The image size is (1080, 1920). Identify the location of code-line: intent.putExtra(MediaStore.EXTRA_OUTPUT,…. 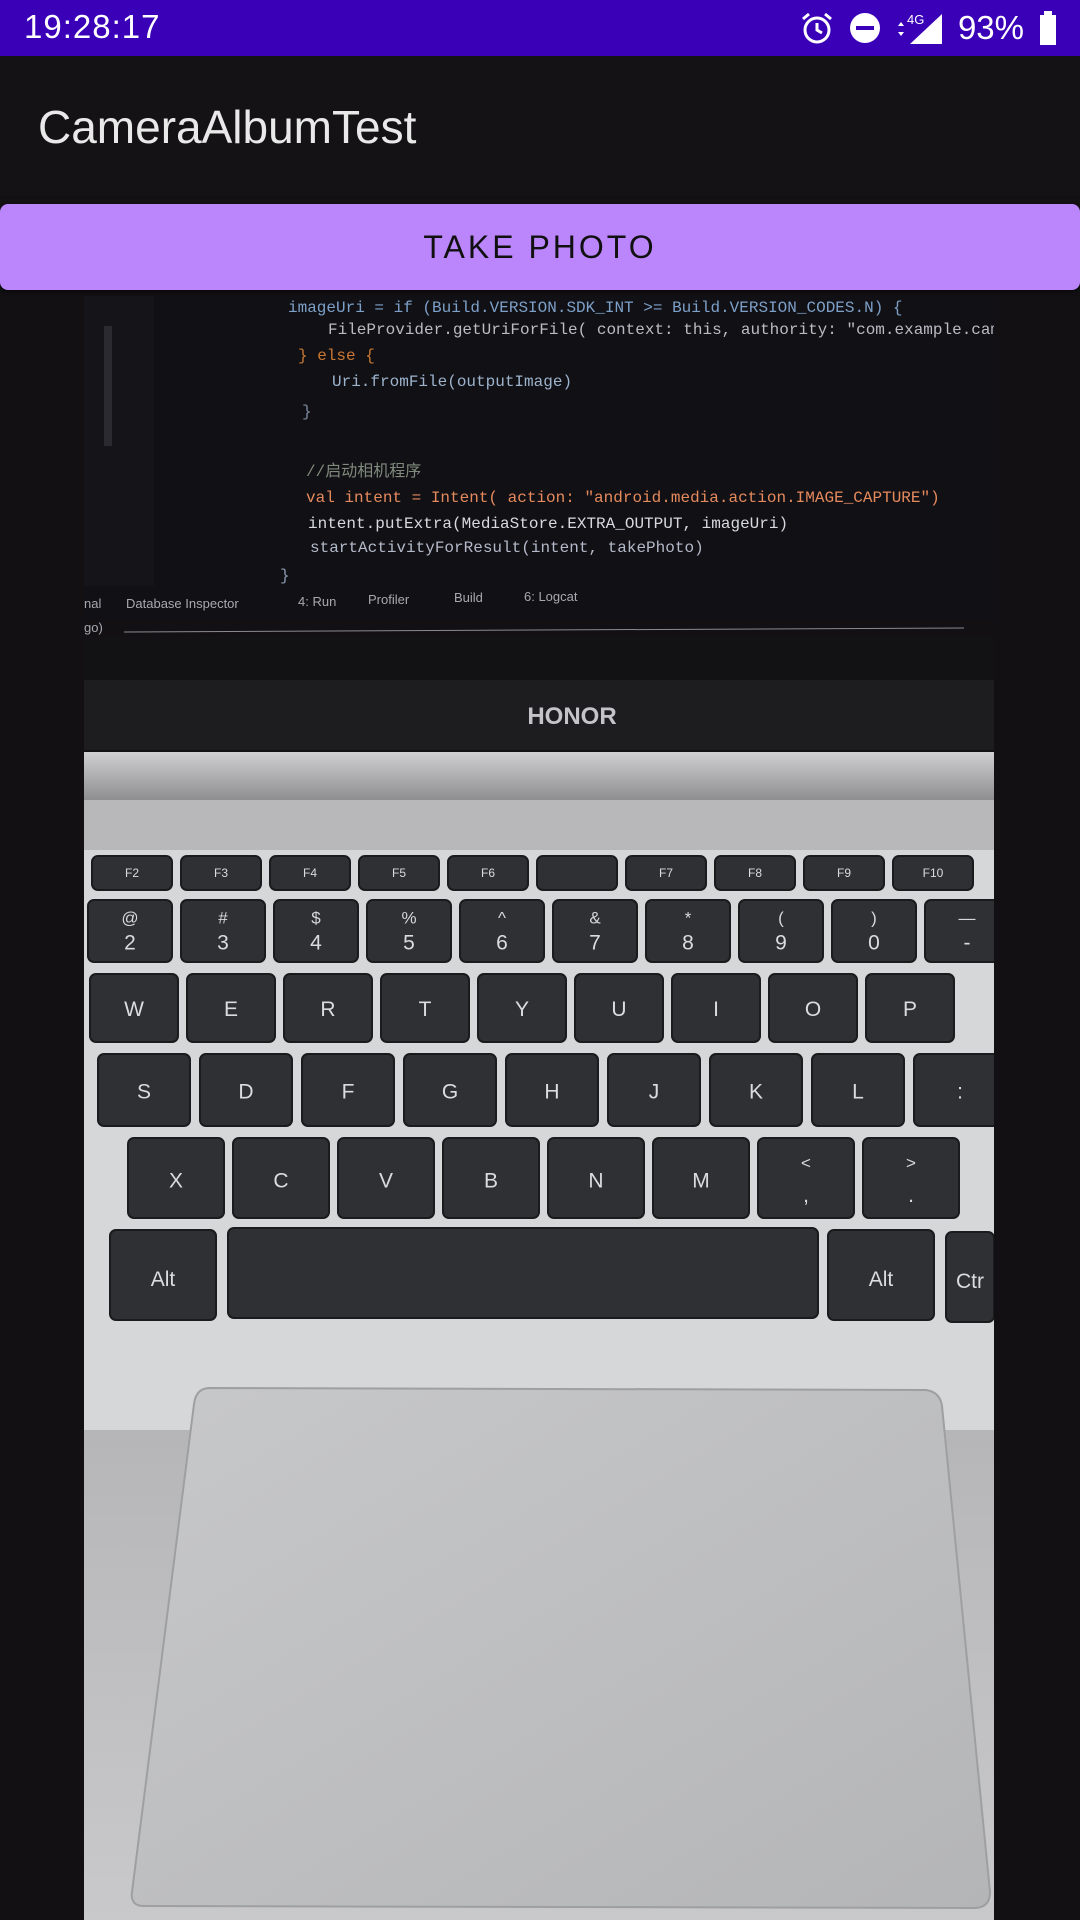
(548, 524).